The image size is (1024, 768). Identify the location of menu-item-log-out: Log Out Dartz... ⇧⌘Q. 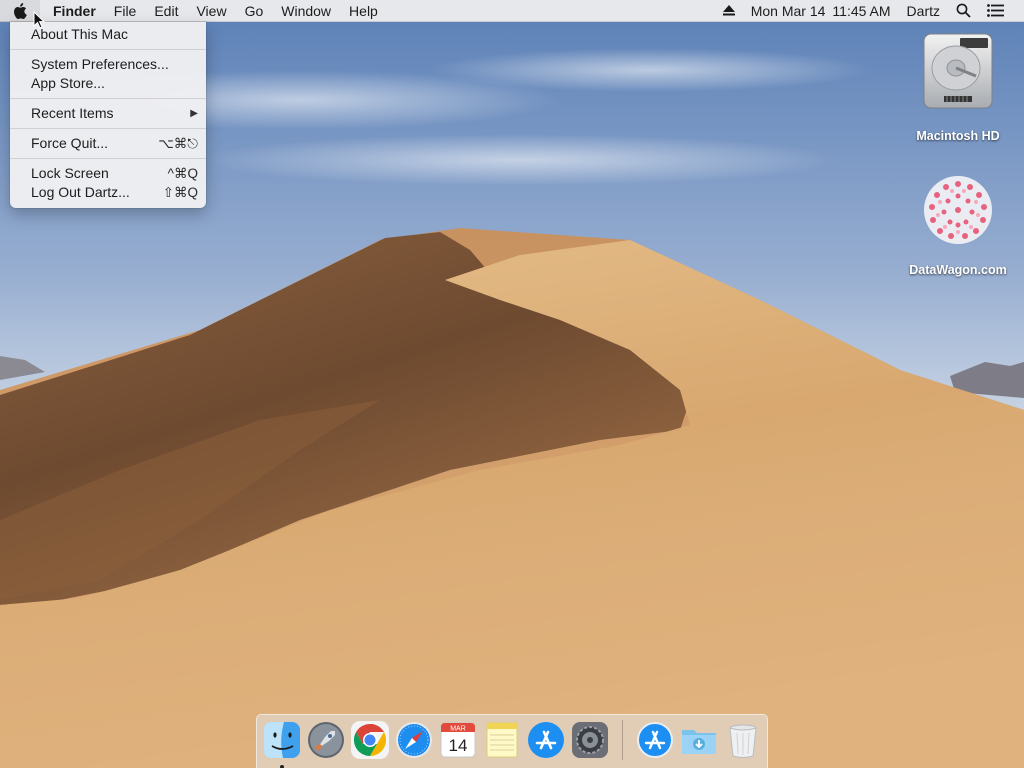
(108, 192).